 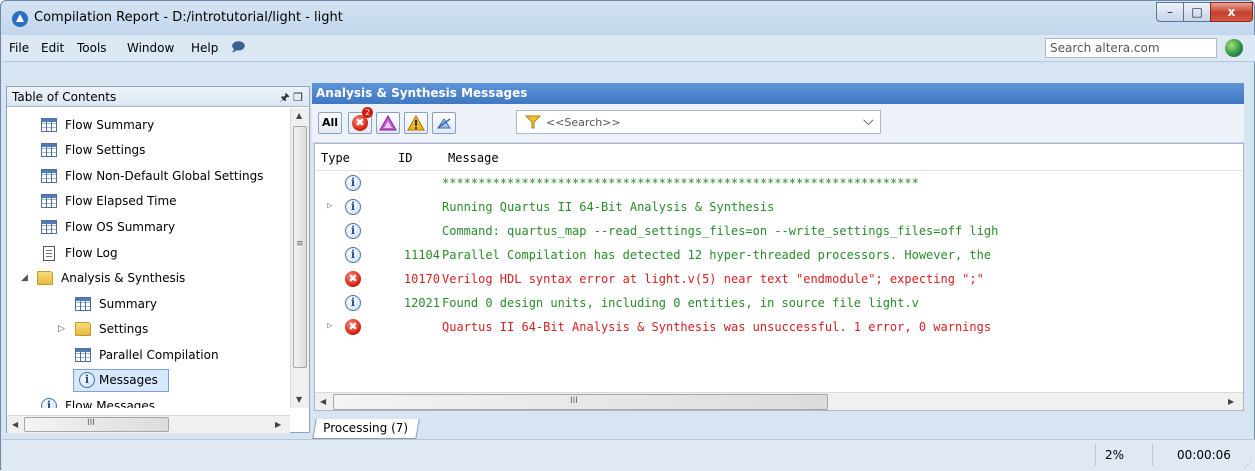 What do you see at coordinates (1248, 464) in the screenshot?
I see `resize-grip-icon: ⋰` at bounding box center [1248, 464].